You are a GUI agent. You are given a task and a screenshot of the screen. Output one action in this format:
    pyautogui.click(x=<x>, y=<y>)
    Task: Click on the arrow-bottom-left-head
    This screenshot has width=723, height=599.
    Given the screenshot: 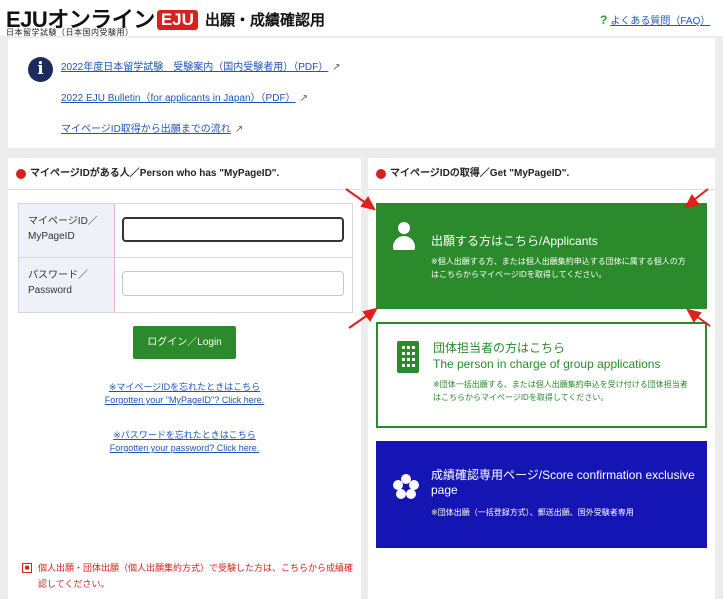 What is the action you would take?
    pyautogui.click(x=370, y=314)
    